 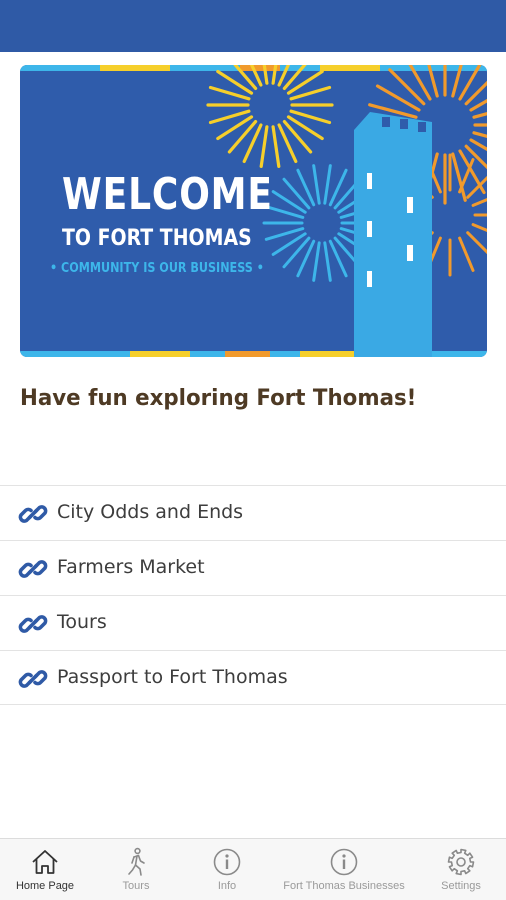 I want to click on tab-label: Fort Thomas Businesses, so click(x=344, y=886).